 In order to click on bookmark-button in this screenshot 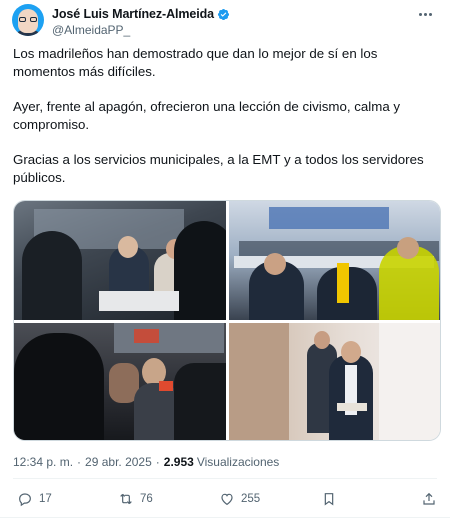, I will do `click(332, 499)`.